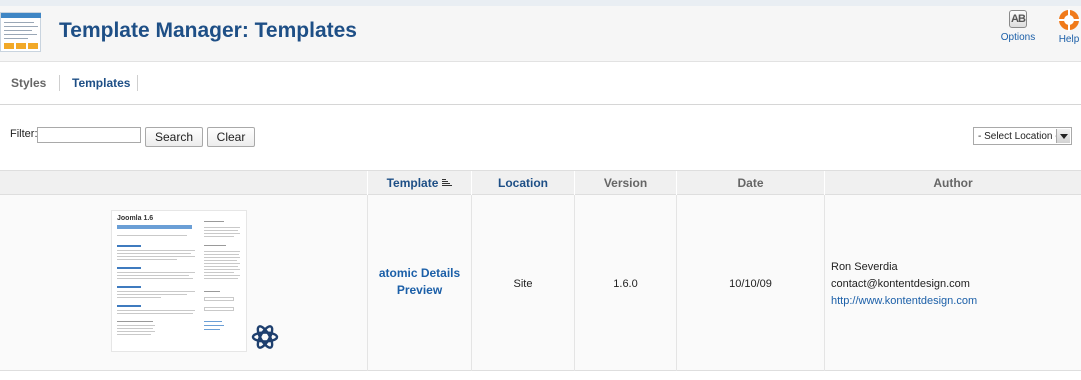  I want to click on author-name: Ron Severdia, so click(864, 267).